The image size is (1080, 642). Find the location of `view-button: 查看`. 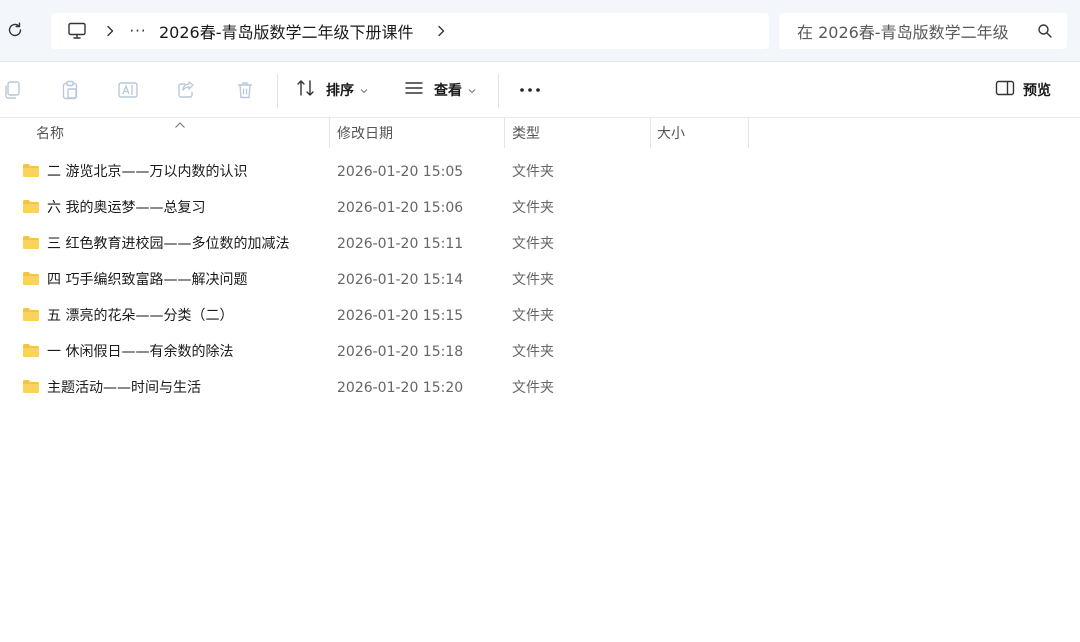

view-button: 查看 is located at coordinates (440, 90).